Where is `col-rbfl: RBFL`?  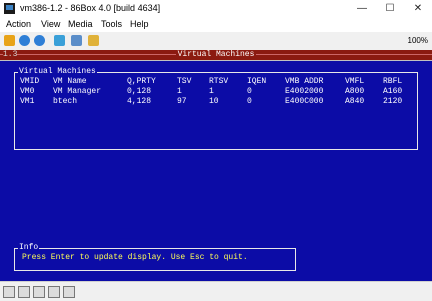
col-rbfl: RBFL is located at coordinates (393, 81).